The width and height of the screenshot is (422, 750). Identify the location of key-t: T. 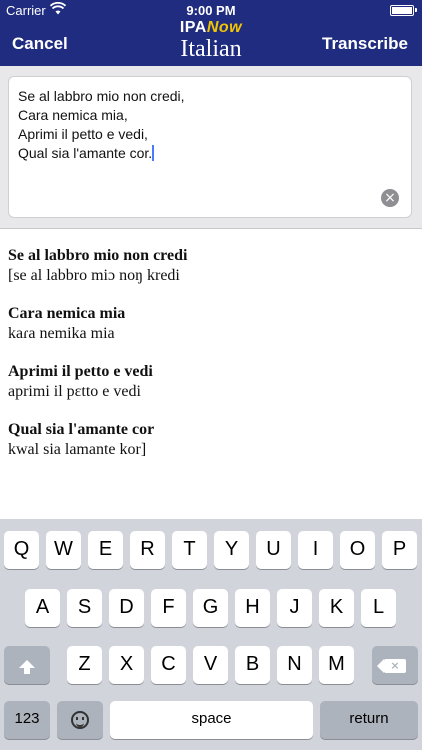
(189, 550).